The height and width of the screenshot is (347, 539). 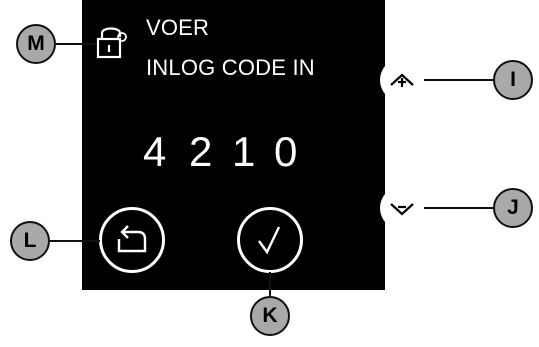 I want to click on callout-leader-l, so click(x=75, y=241).